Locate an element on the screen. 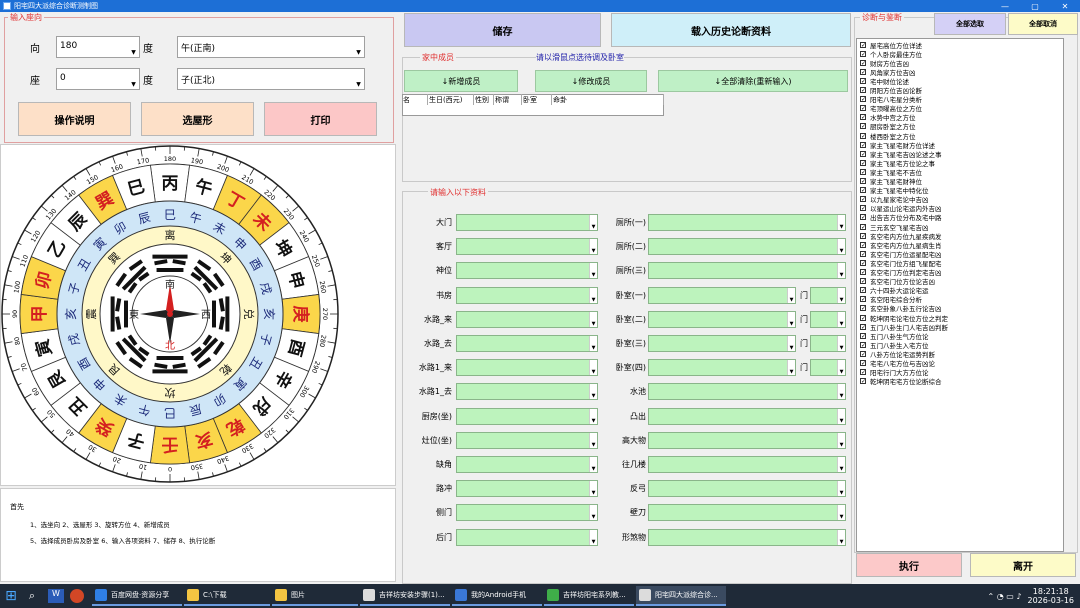  print-button: 打印 is located at coordinates (320, 119).